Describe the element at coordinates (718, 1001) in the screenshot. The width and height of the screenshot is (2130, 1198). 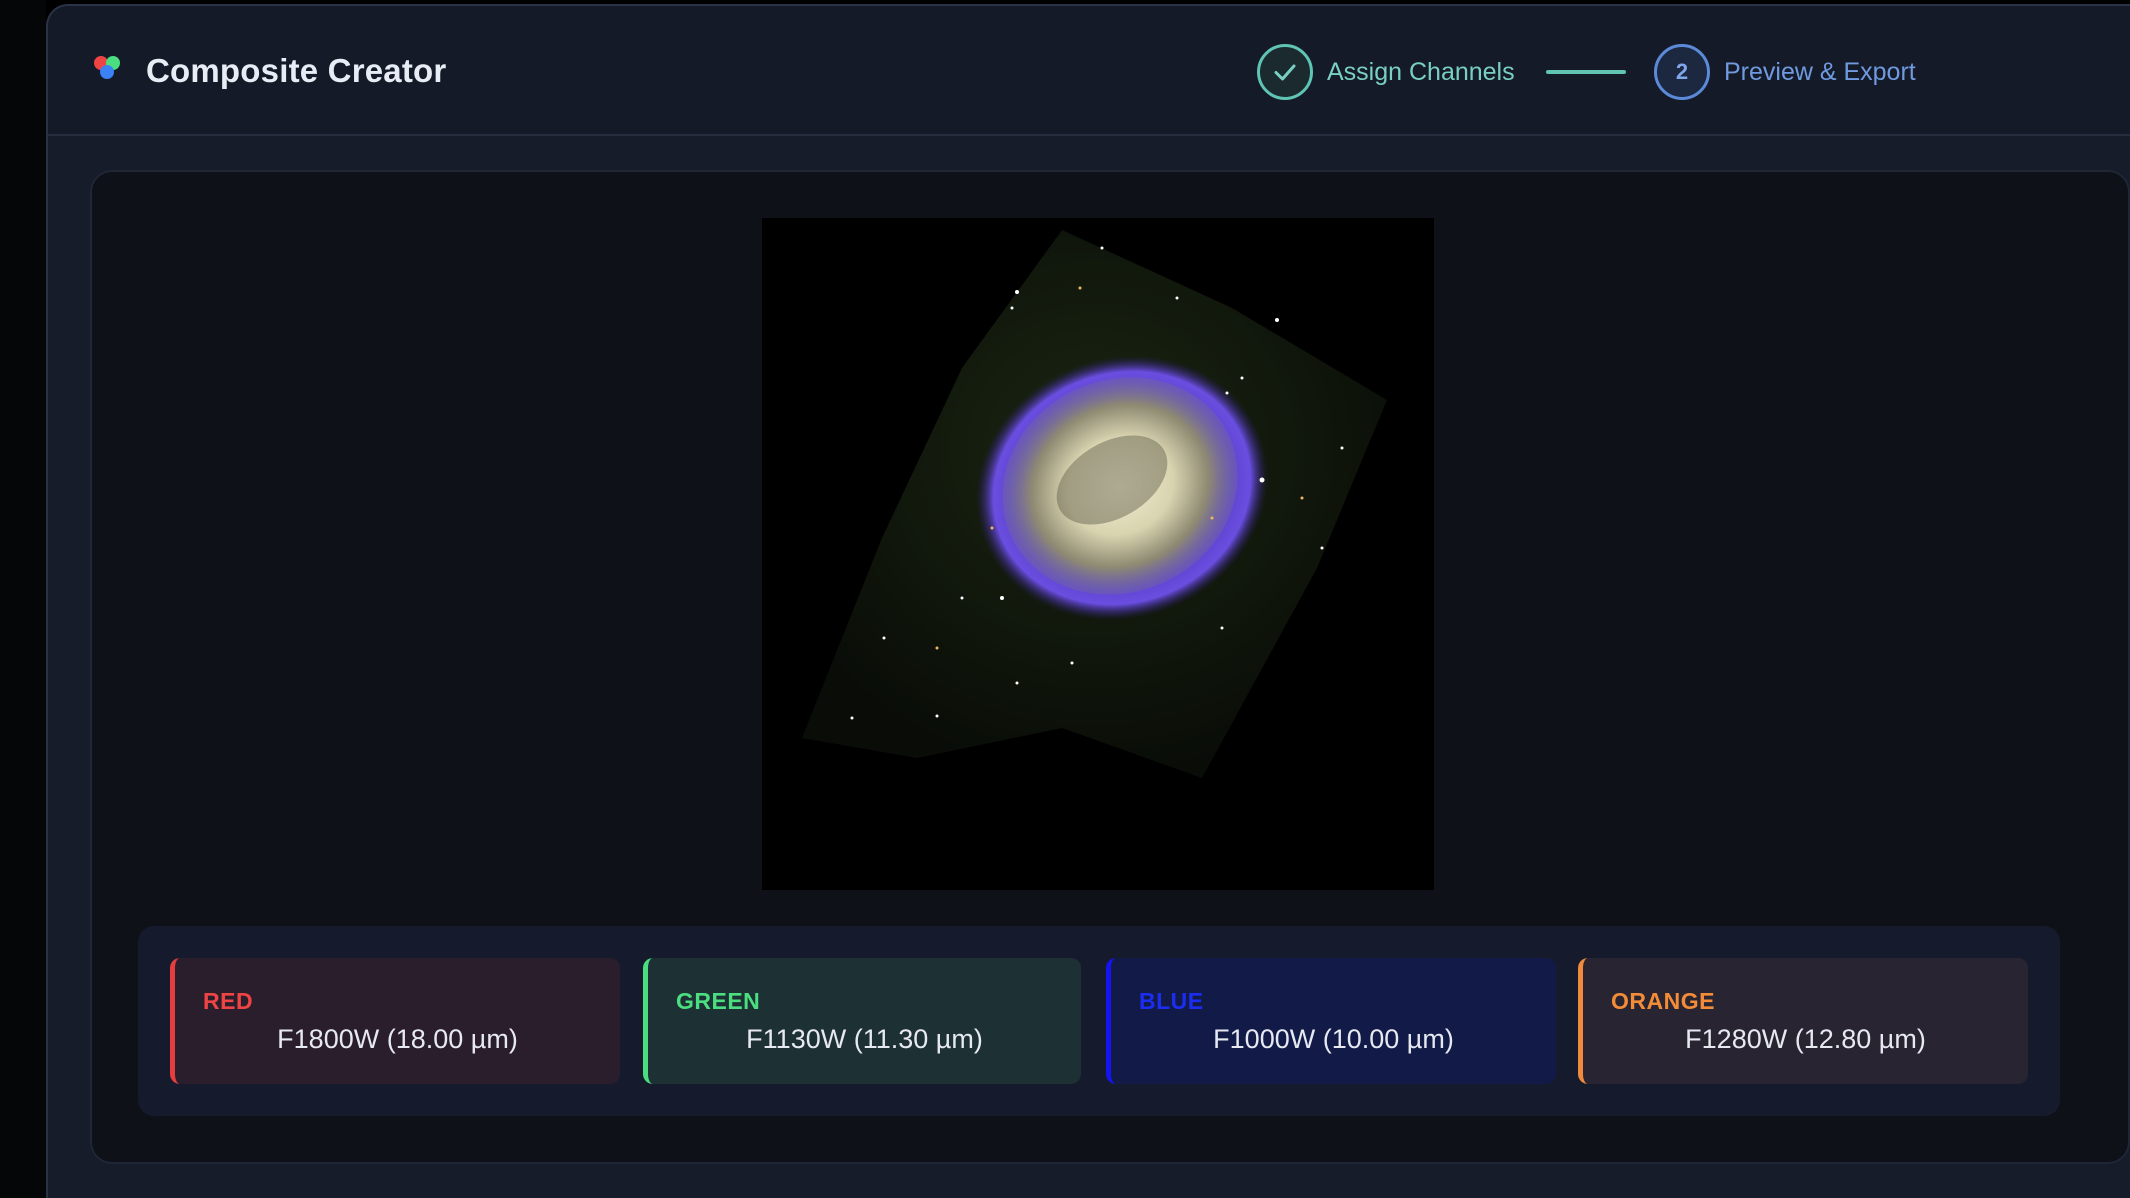
I see `channel-name: GREEN` at that location.